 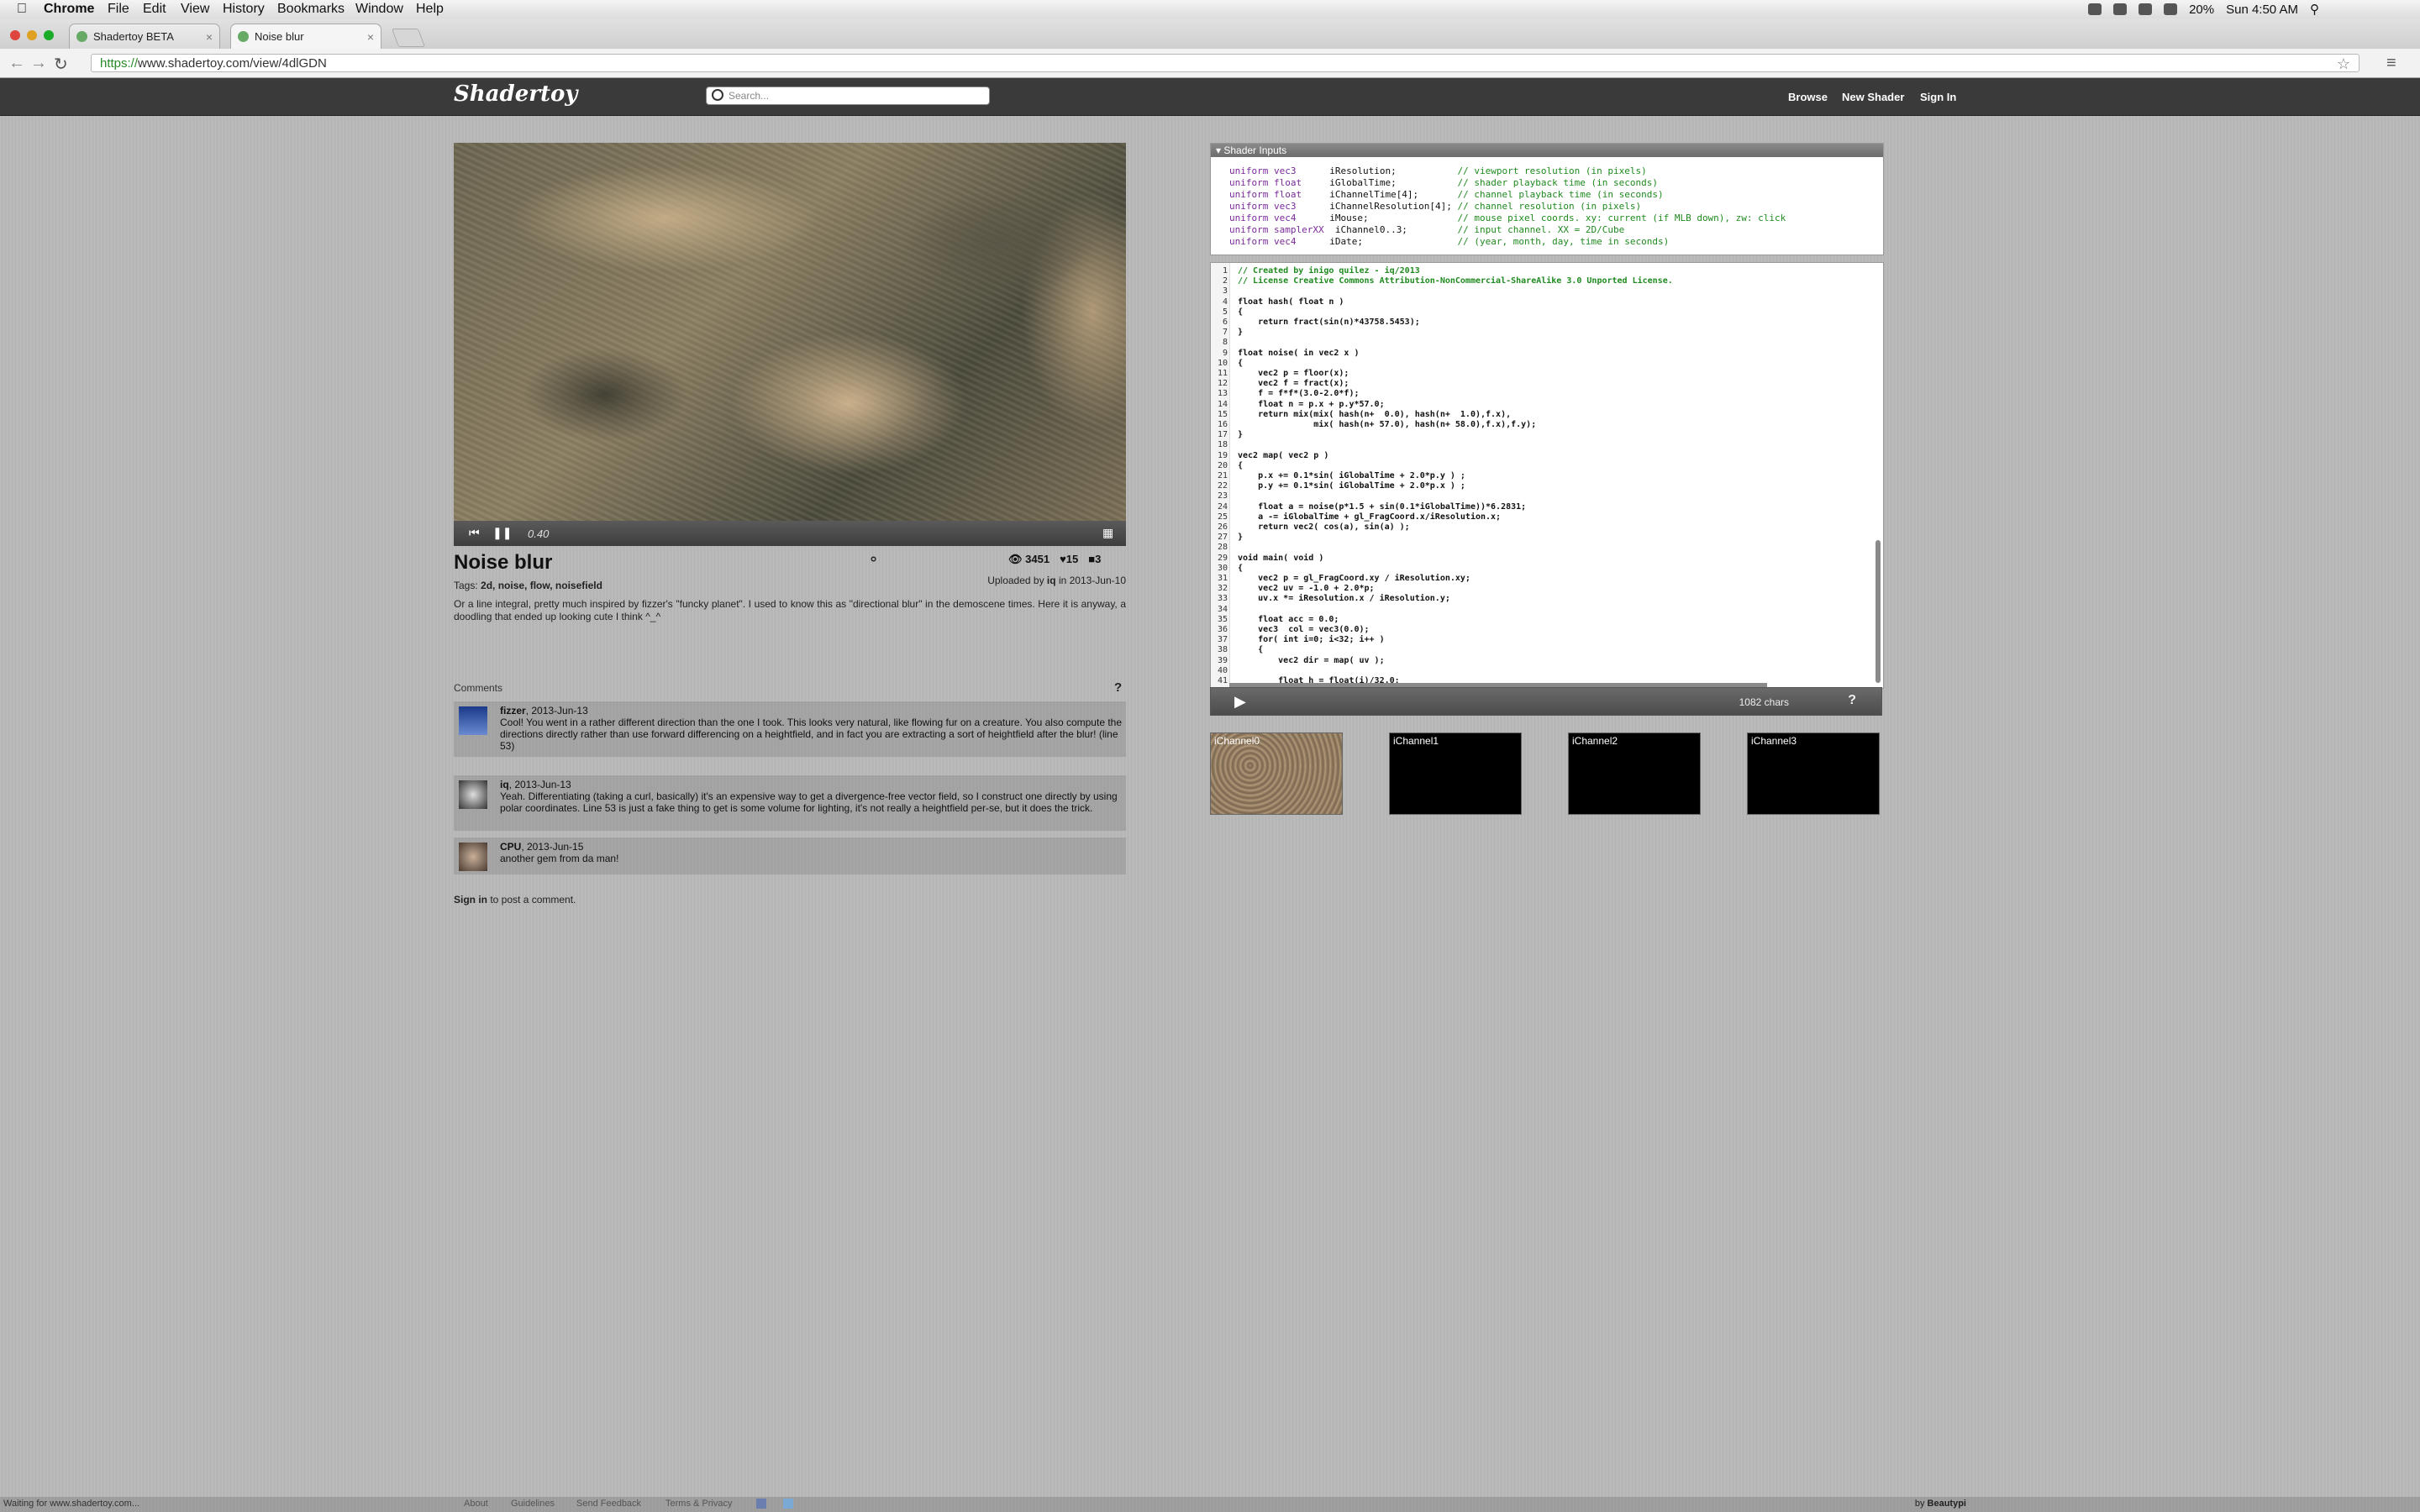 What do you see at coordinates (1240, 702) in the screenshot?
I see `compile-play-icon: ▶` at bounding box center [1240, 702].